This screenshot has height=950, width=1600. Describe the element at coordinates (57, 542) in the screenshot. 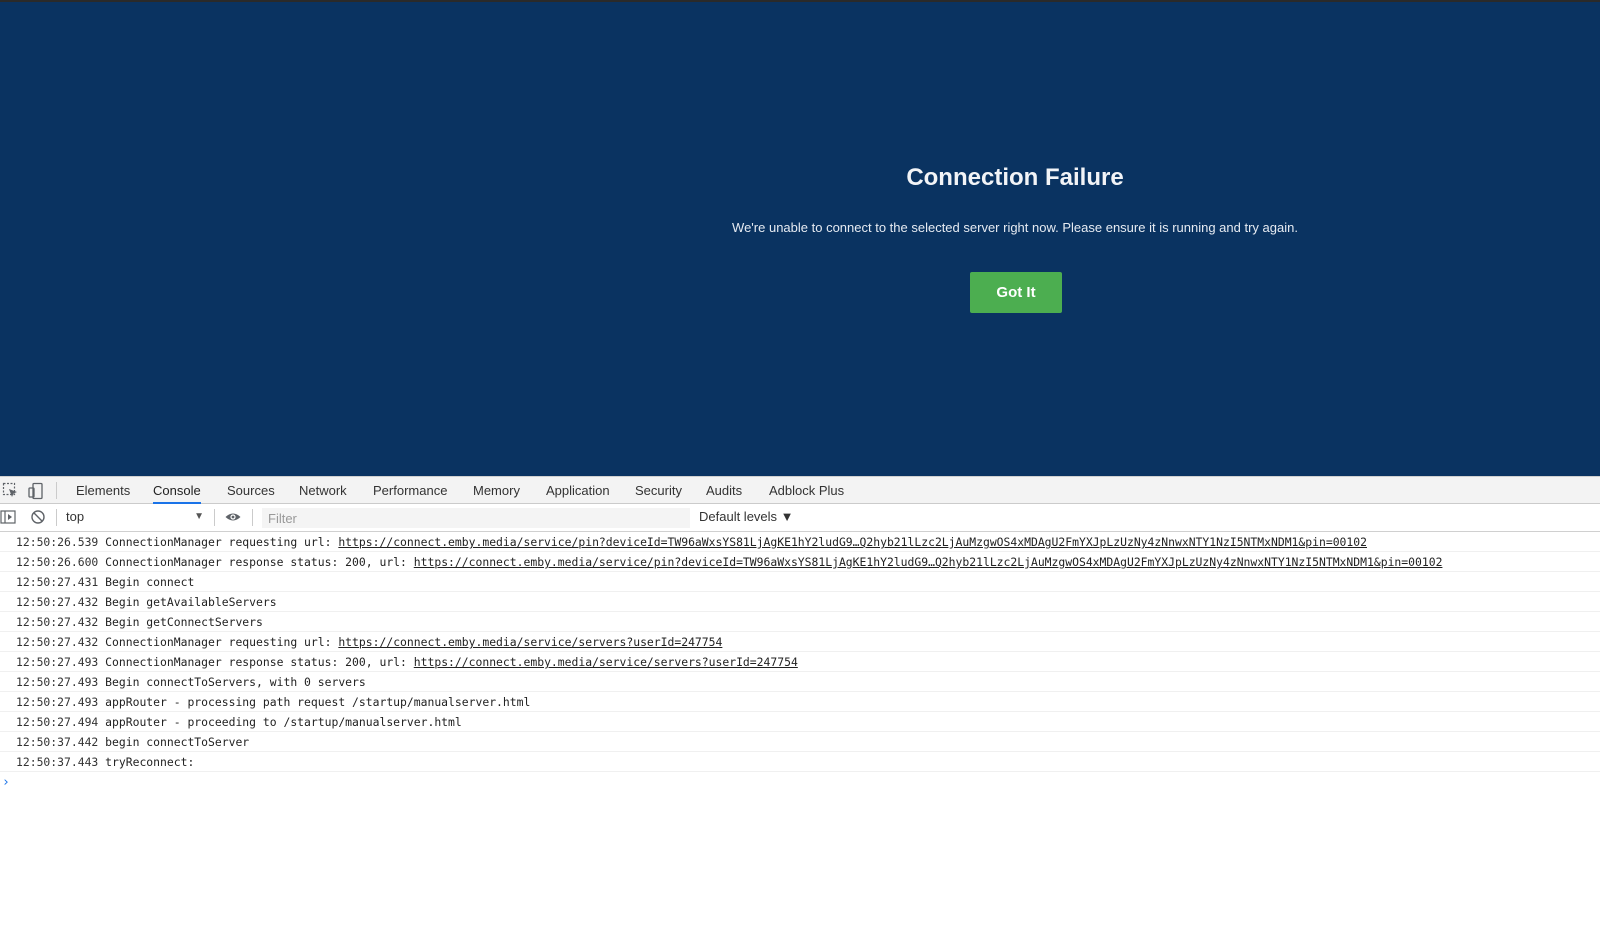

I see `message-timestamp: 12:50:26.539` at that location.